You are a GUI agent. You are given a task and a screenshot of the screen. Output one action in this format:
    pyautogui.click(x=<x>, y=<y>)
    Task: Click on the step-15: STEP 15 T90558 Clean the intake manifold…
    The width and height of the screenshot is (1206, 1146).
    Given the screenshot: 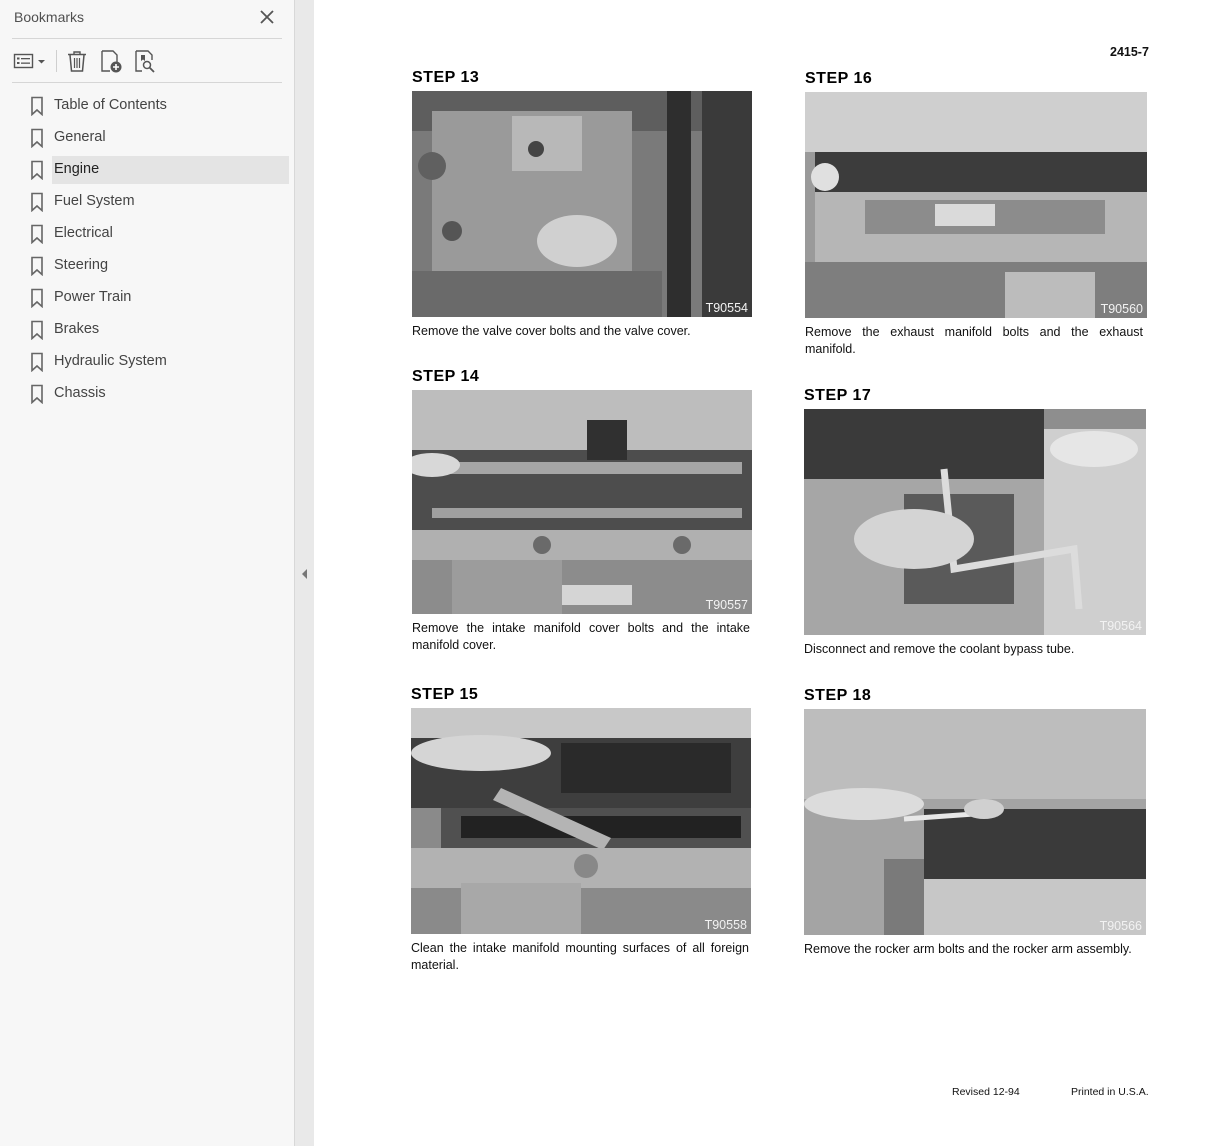 What is the action you would take?
    pyautogui.click(x=582, y=830)
    